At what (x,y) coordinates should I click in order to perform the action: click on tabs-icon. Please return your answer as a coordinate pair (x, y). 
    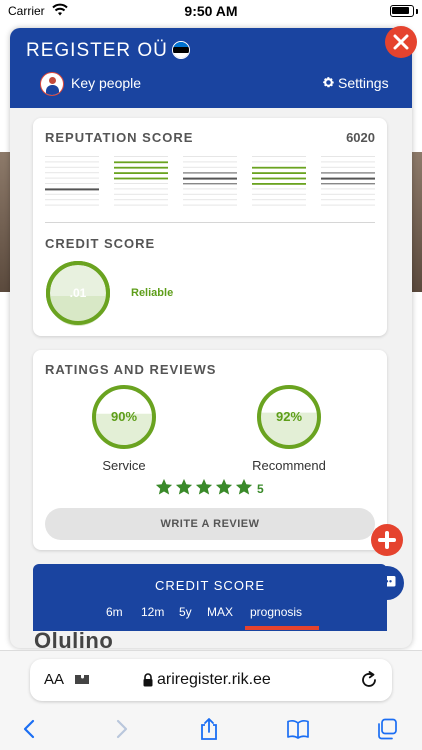
    Looking at the image, I should click on (387, 729).